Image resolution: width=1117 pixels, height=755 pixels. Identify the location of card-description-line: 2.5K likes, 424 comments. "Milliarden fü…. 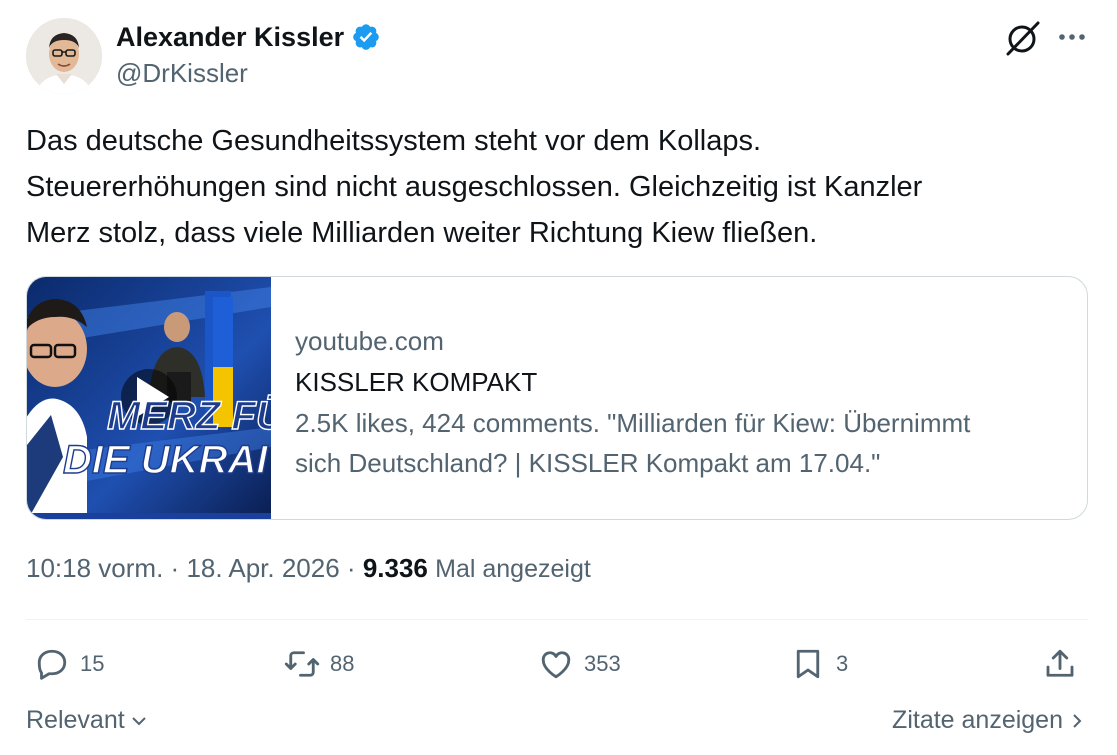
(633, 423).